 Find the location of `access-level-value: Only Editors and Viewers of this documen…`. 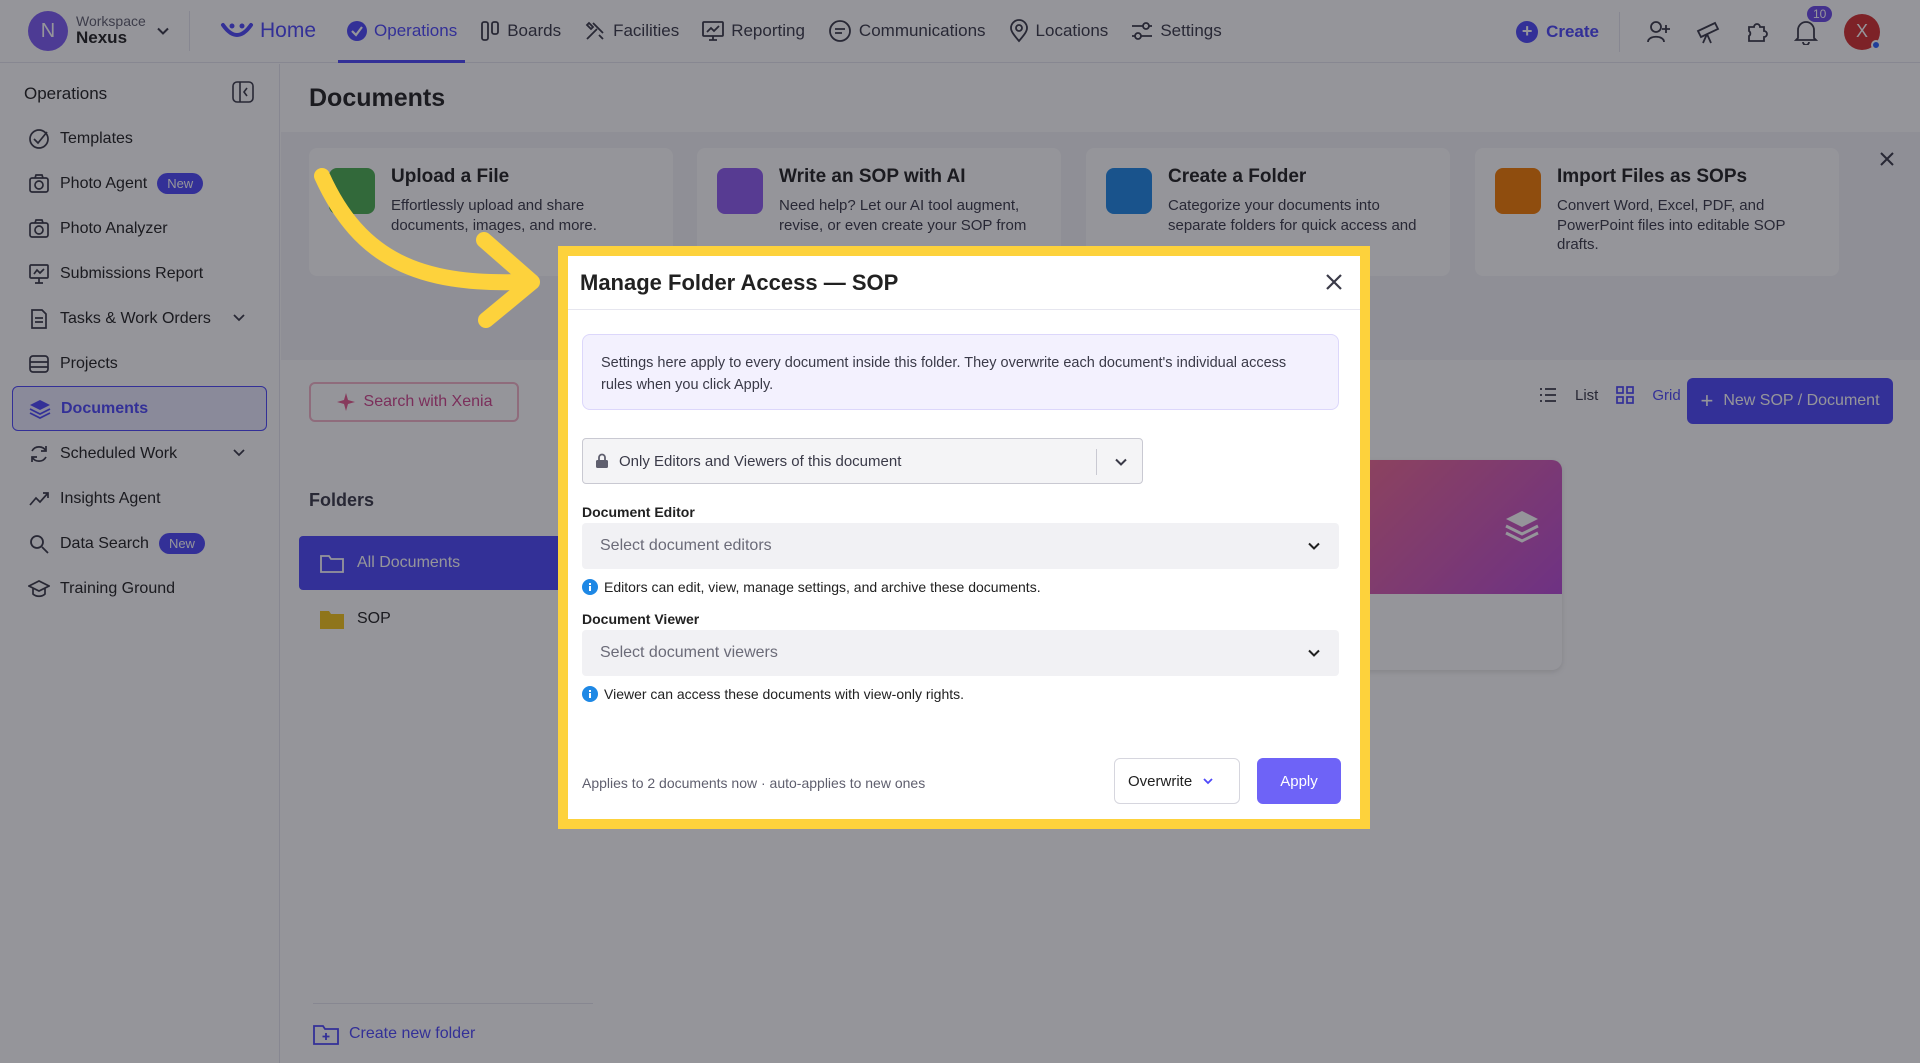

access-level-value: Only Editors and Viewers of this documen… is located at coordinates (760, 461).